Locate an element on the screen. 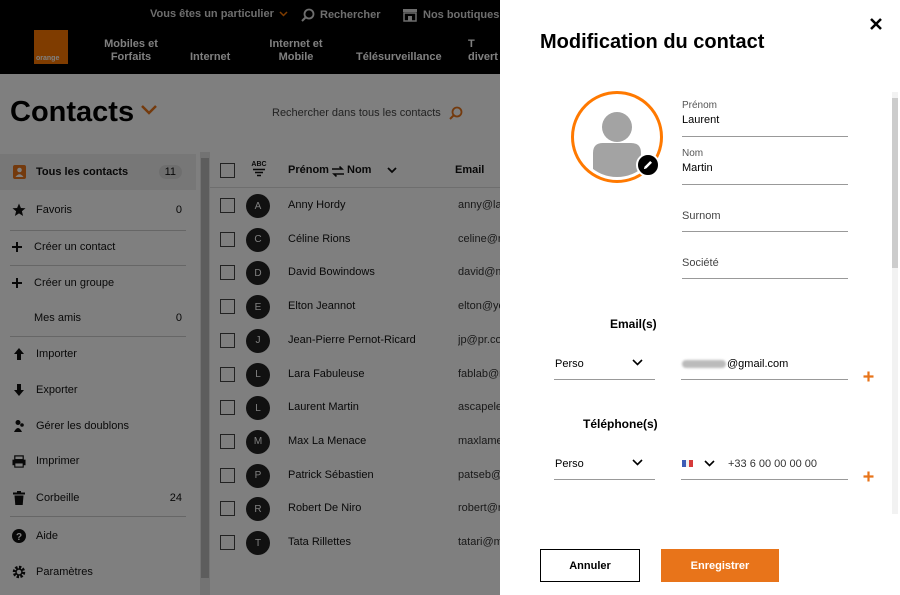  emails-section-title: Email(s) is located at coordinates (633, 324).